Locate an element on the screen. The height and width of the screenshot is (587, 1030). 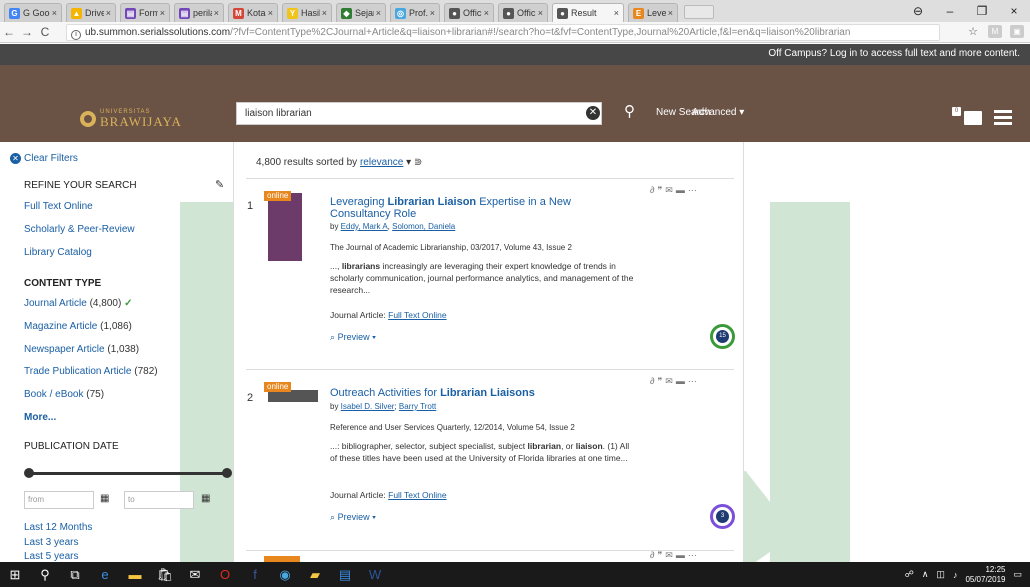
date-from-input: from is located at coordinates (59, 500).